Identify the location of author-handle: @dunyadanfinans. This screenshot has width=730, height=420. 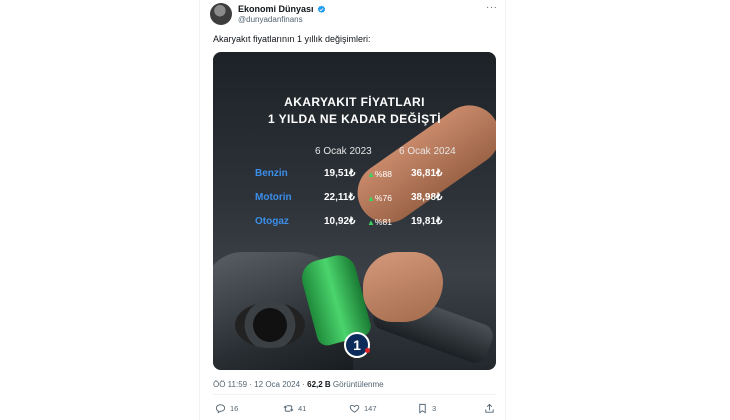
(270, 19).